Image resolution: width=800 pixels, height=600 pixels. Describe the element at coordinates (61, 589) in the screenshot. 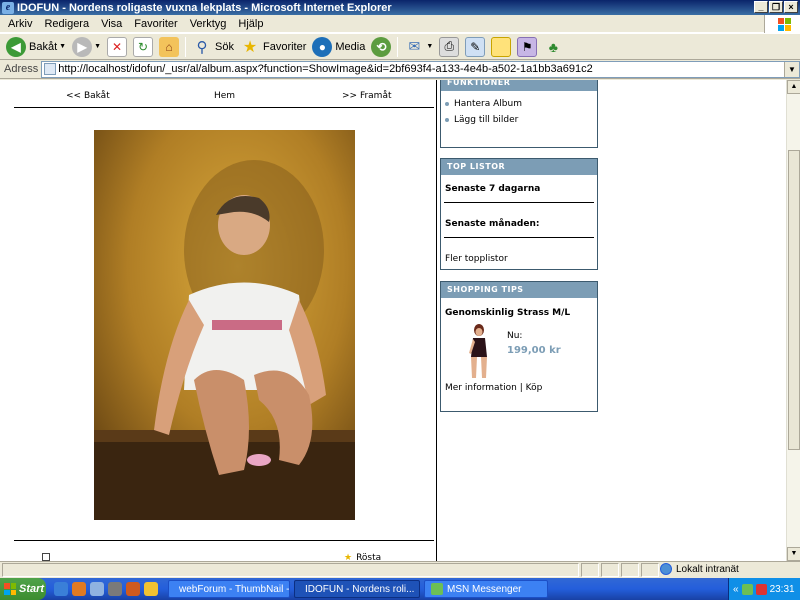

I see `ie-quicklaunch-icon` at that location.